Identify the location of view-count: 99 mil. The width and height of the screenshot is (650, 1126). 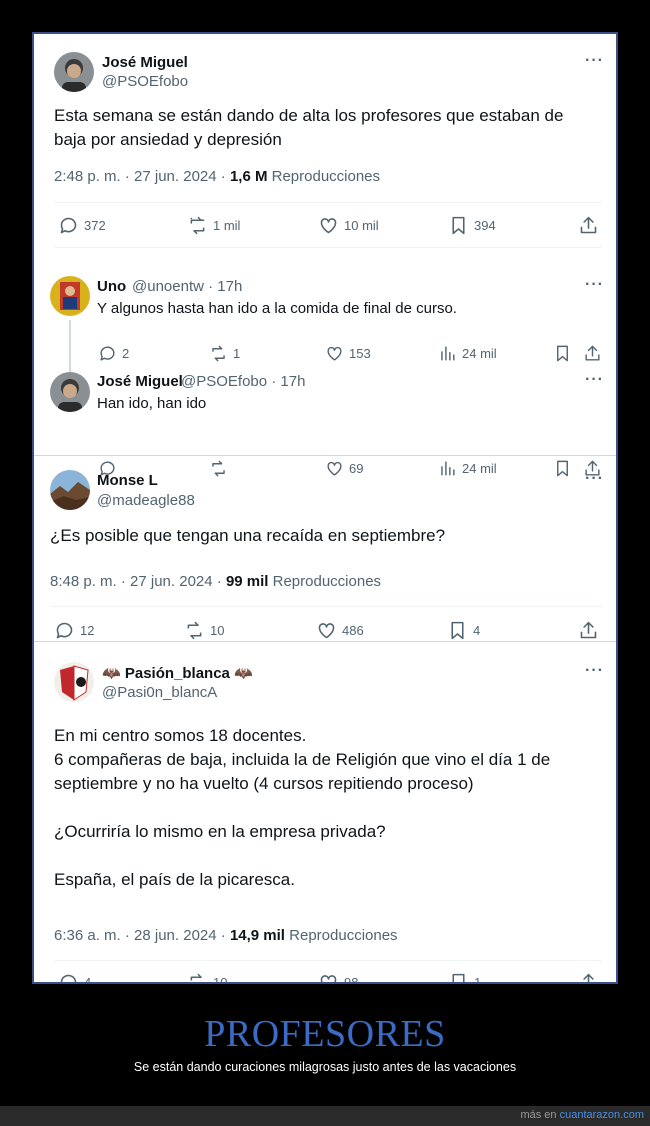
(247, 581).